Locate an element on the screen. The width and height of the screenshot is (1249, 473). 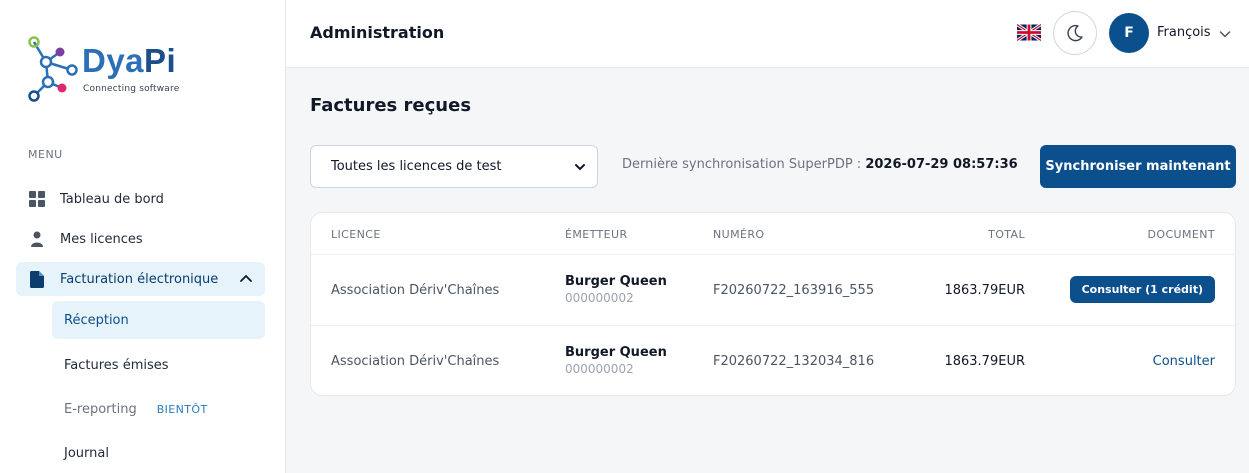
header-title: Administration is located at coordinates (377, 32).